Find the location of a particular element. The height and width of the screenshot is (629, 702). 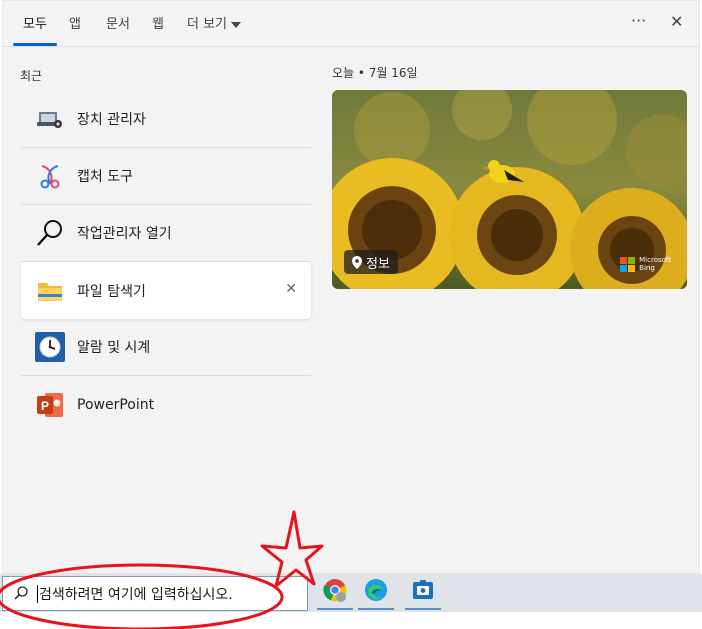

taskbar-chrome-button is located at coordinates (335, 593).